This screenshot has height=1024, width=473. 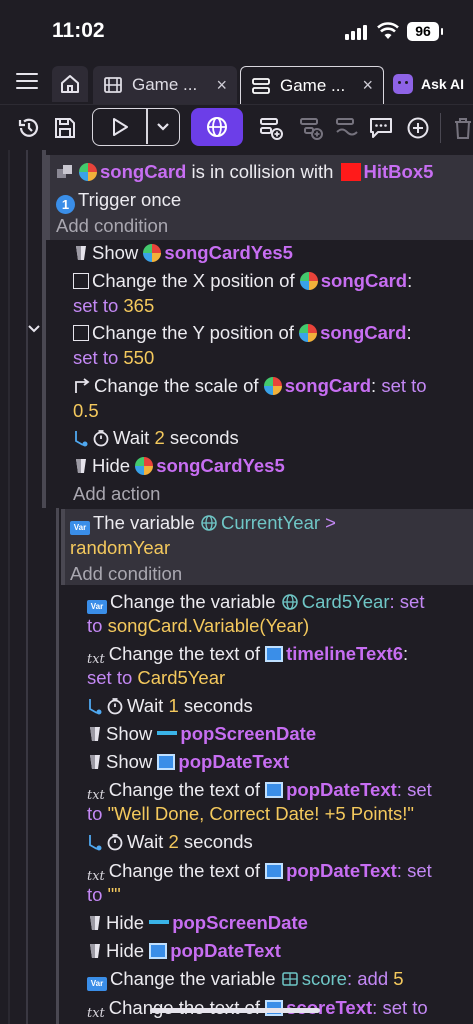 I want to click on action-wait: Wait 1 seconds, so click(x=170, y=706).